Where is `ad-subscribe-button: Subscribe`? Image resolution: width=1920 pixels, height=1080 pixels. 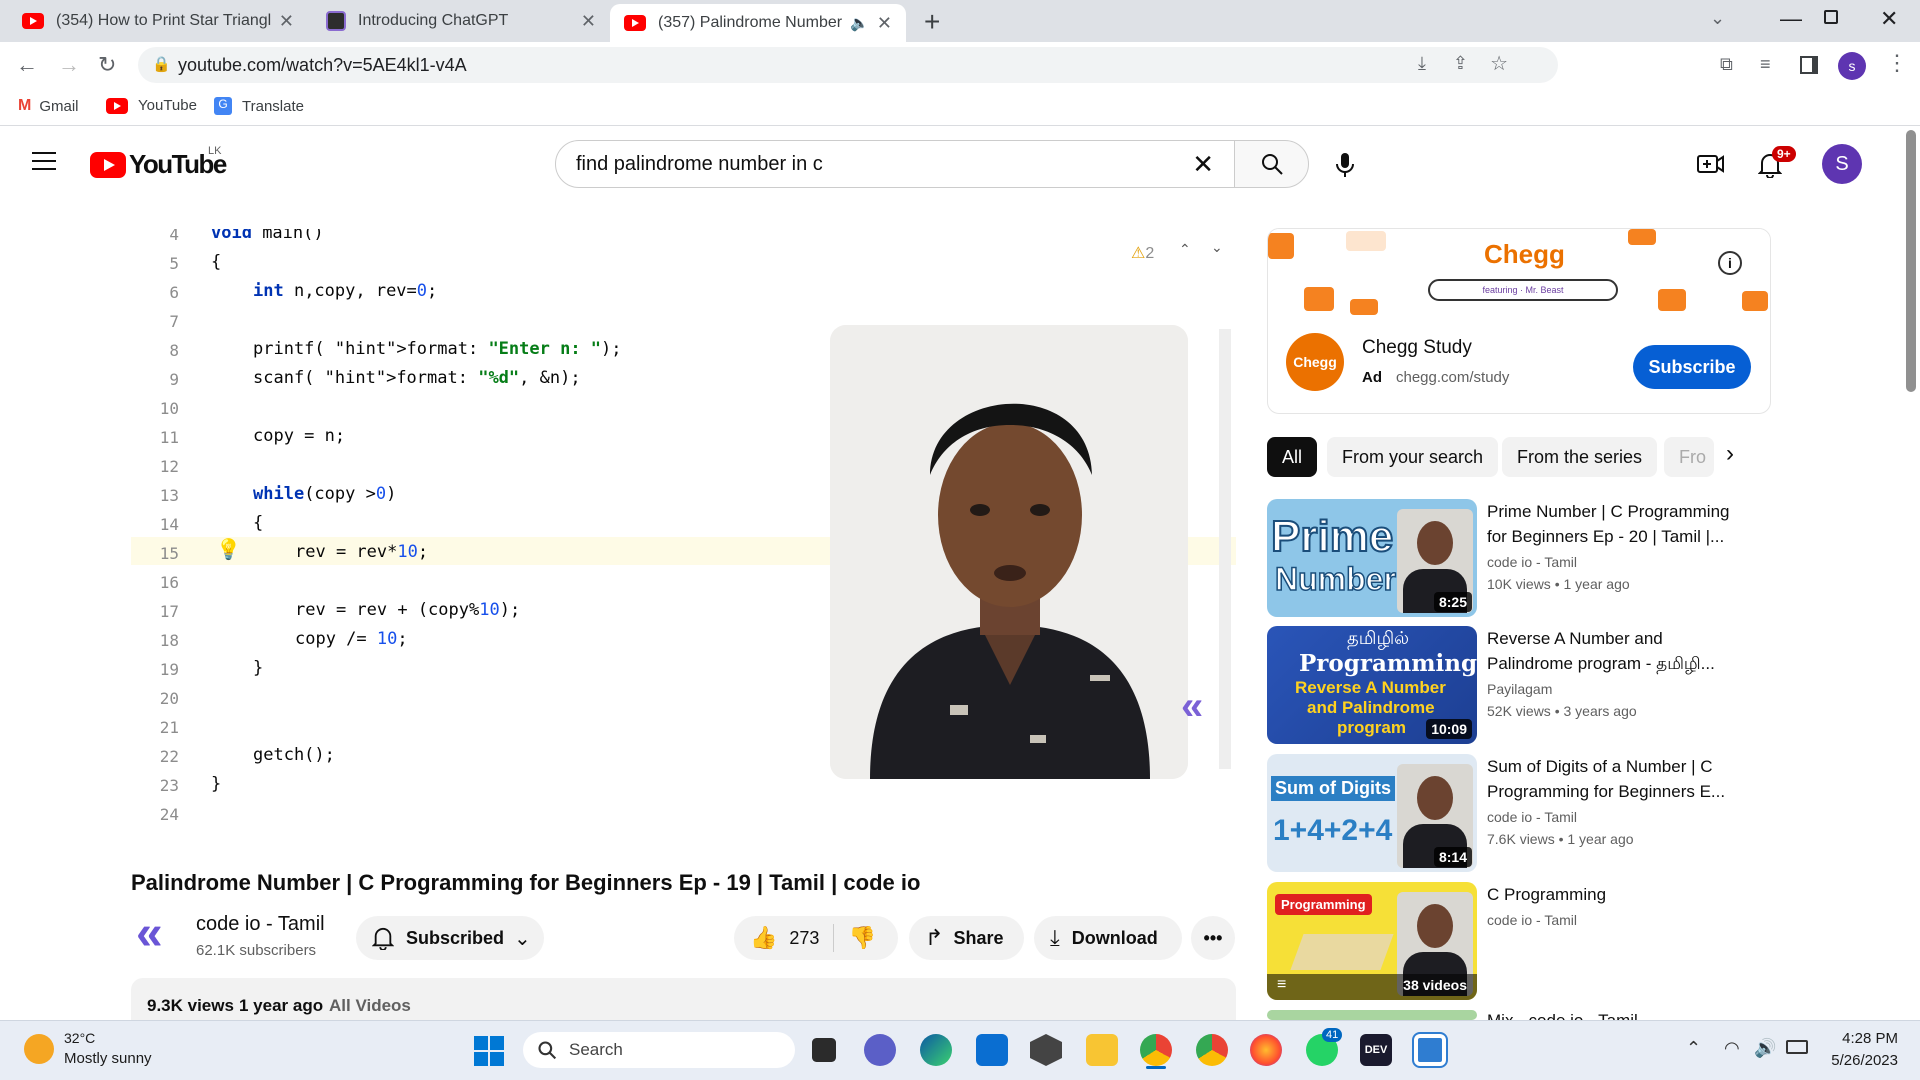
ad-subscribe-button: Subscribe is located at coordinates (1692, 367).